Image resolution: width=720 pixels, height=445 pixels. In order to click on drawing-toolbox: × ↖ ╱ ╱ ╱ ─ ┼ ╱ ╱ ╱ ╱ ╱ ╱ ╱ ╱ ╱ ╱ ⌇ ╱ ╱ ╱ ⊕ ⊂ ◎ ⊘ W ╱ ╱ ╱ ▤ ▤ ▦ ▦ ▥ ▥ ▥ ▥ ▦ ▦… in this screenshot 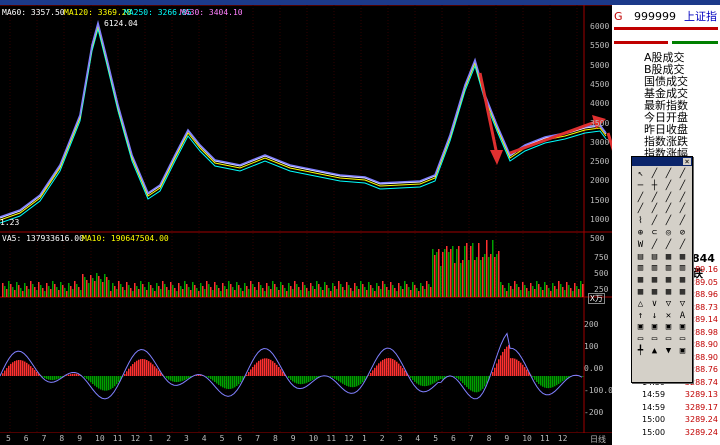, I will do `click(662, 269)`.